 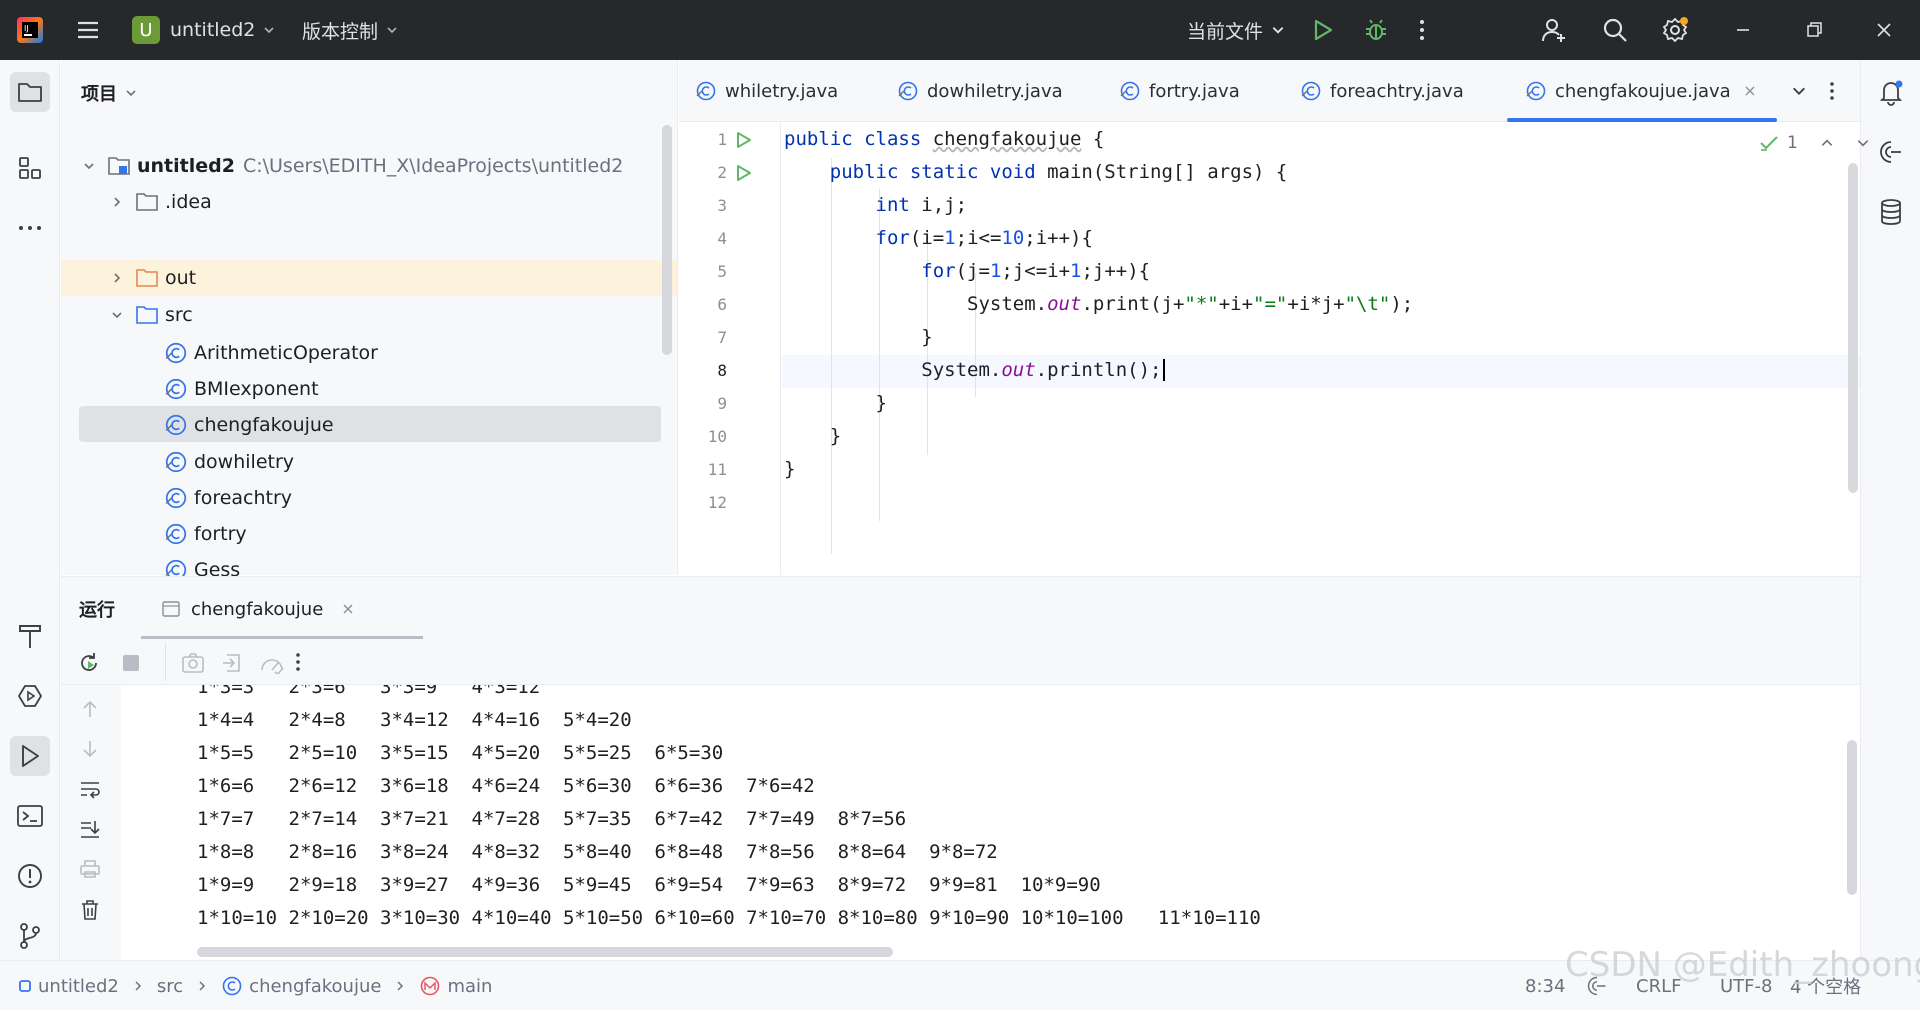 What do you see at coordinates (232, 663) in the screenshot?
I see `export-button` at bounding box center [232, 663].